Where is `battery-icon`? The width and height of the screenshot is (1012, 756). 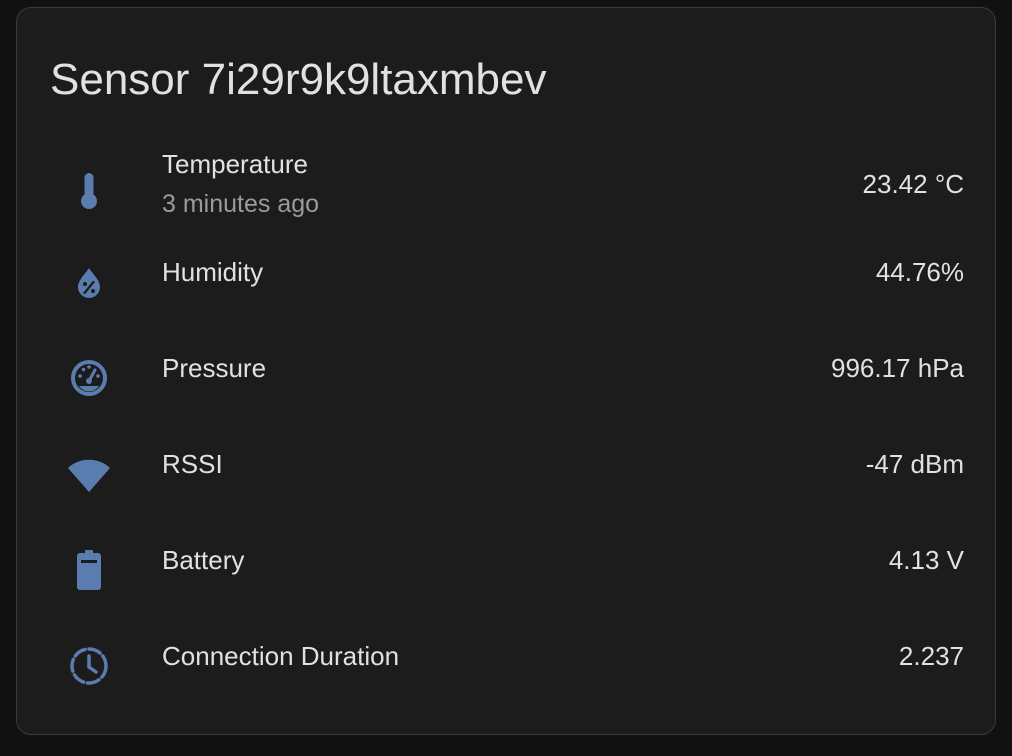
battery-icon is located at coordinates (89, 570).